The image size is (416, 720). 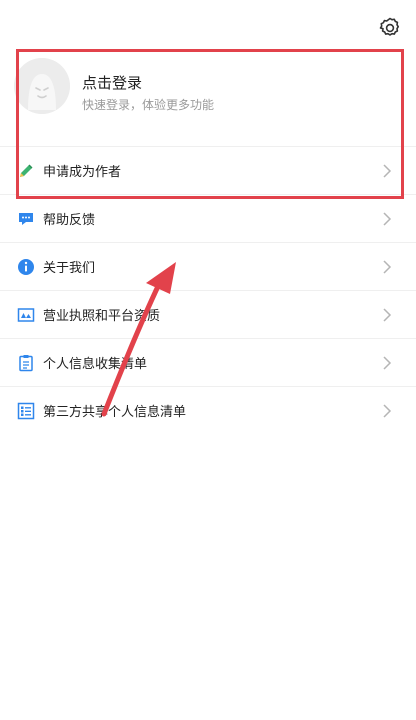 I want to click on menu-item-label: 营业执照和平台资质, so click(x=102, y=316).